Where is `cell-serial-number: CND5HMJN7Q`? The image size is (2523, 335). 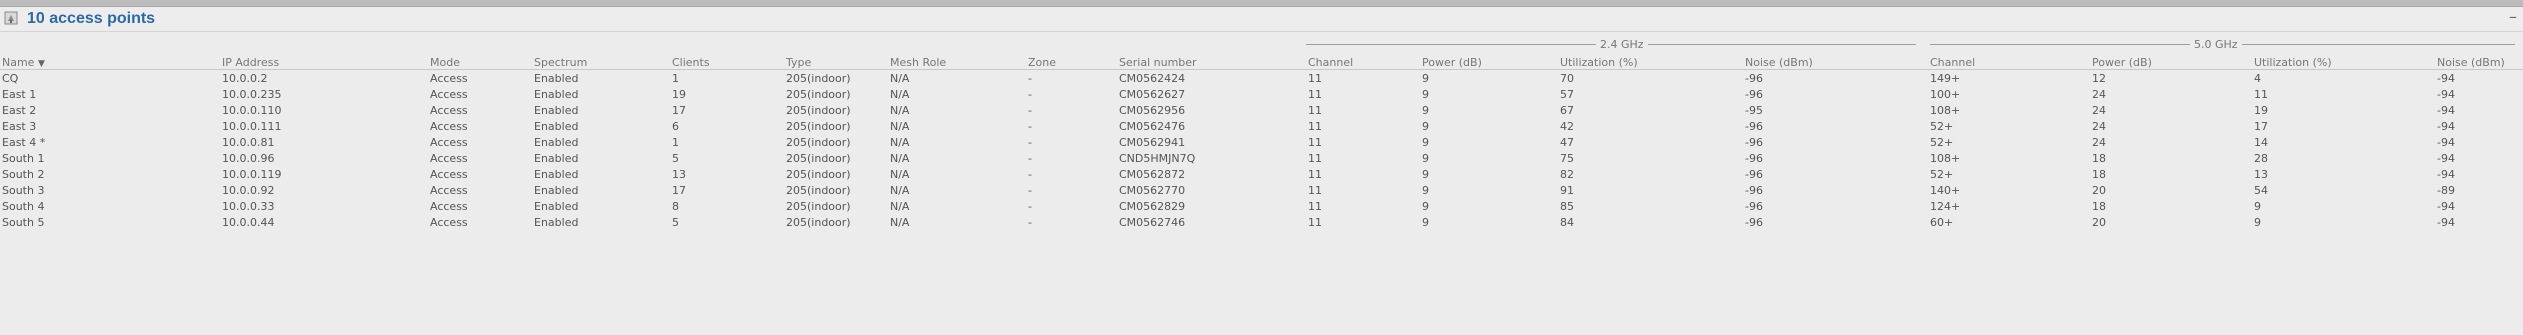
cell-serial-number: CND5HMJN7Q is located at coordinates (1157, 158).